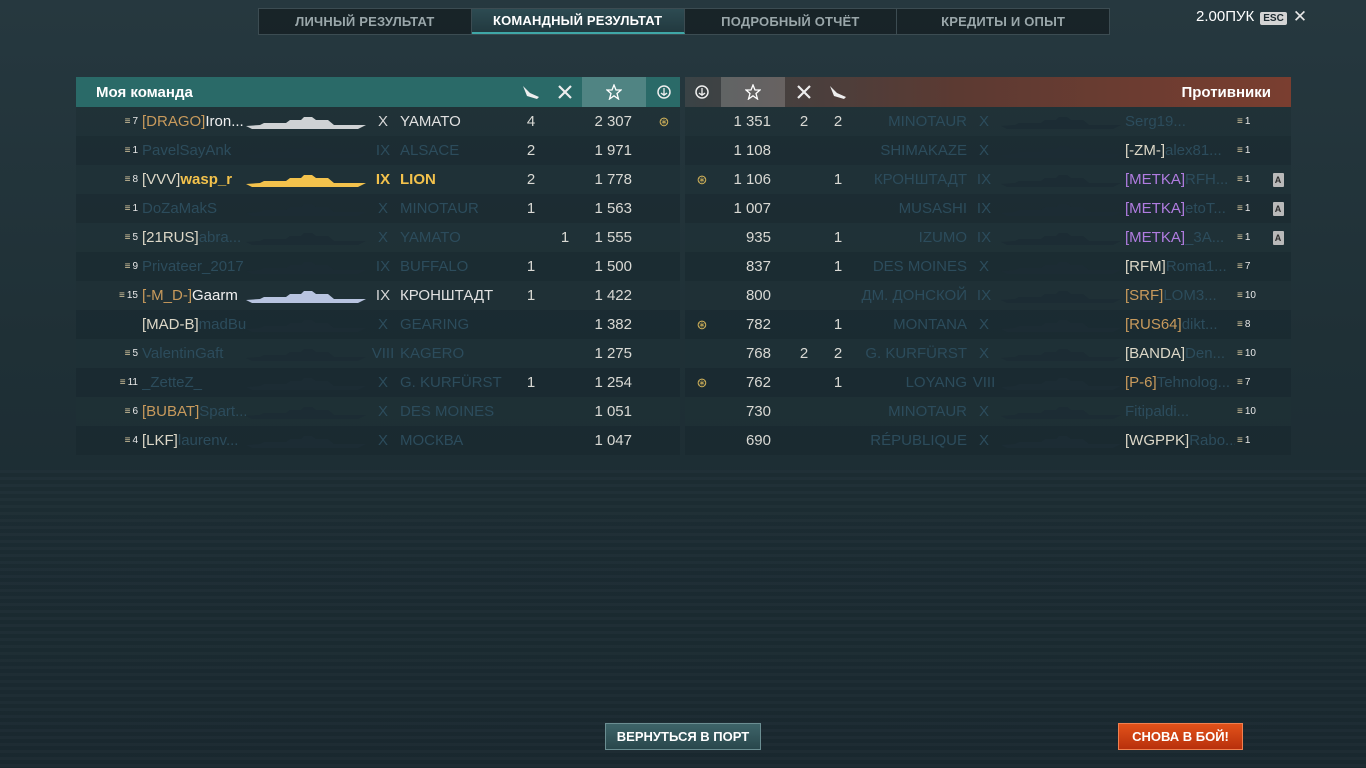 Image resolution: width=1366 pixels, height=768 pixels. Describe the element at coordinates (1180, 736) in the screenshot. I see `battle-again-button: СНОВА В БОЙ!` at that location.